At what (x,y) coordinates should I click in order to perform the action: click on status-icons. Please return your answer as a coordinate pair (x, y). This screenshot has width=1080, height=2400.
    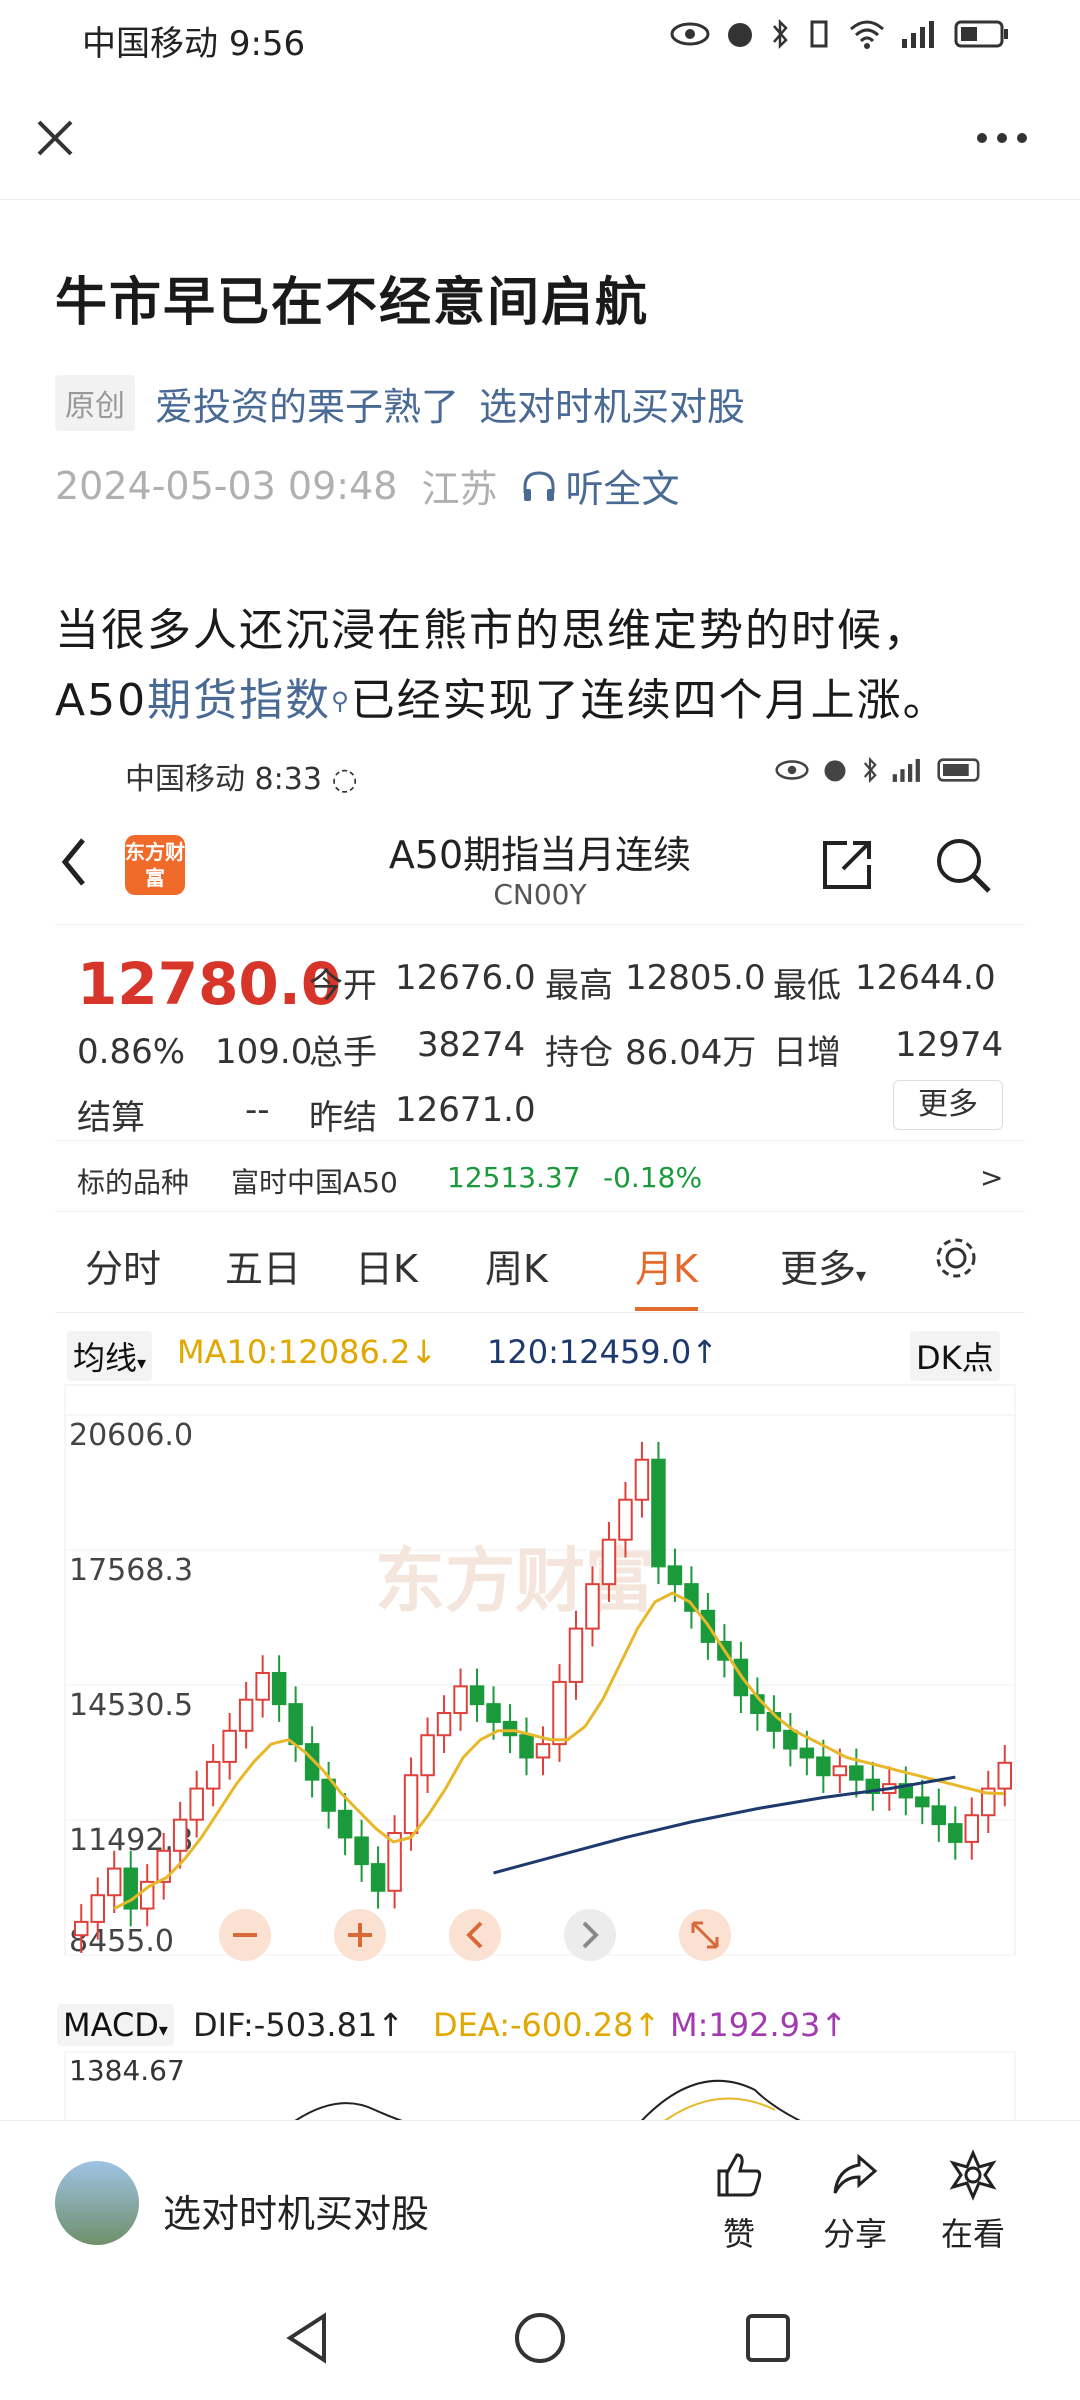
    Looking at the image, I should click on (840, 34).